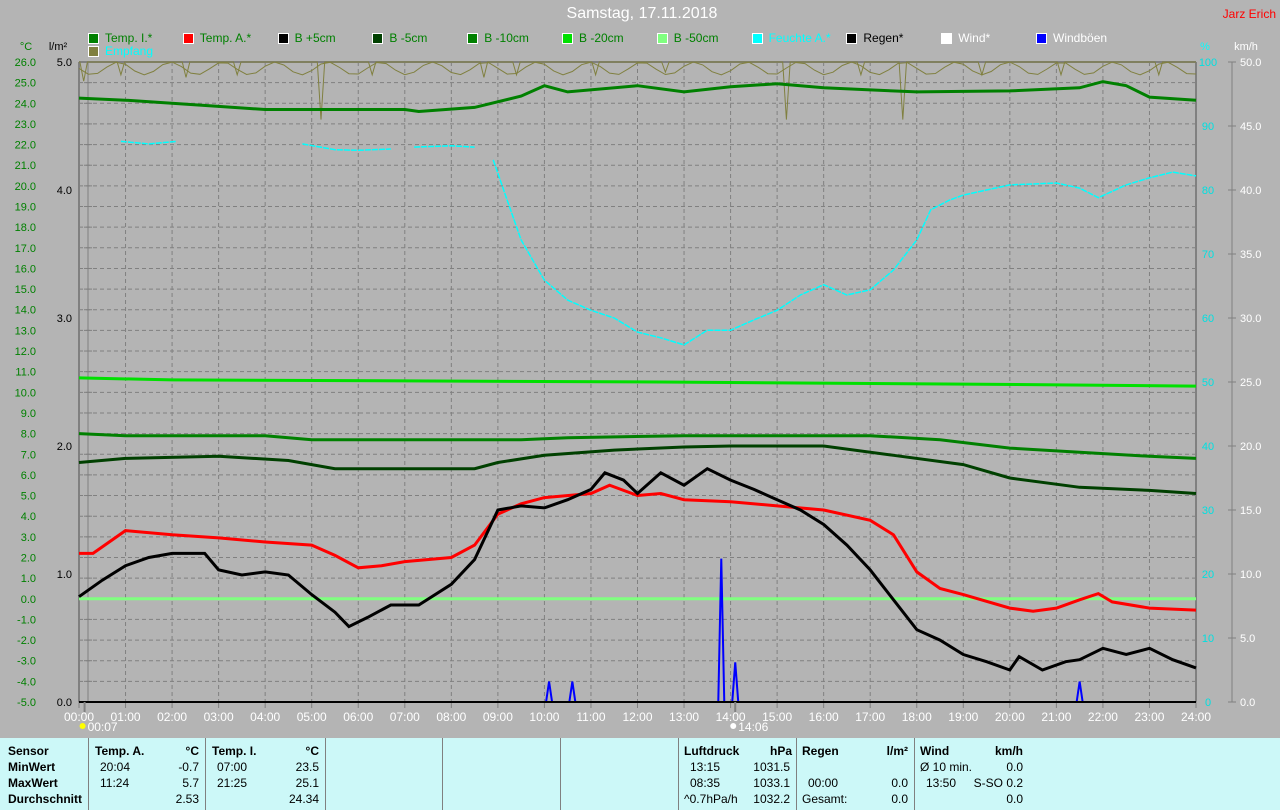  I want to click on temp-tick-label: 0.0, so click(28, 600).